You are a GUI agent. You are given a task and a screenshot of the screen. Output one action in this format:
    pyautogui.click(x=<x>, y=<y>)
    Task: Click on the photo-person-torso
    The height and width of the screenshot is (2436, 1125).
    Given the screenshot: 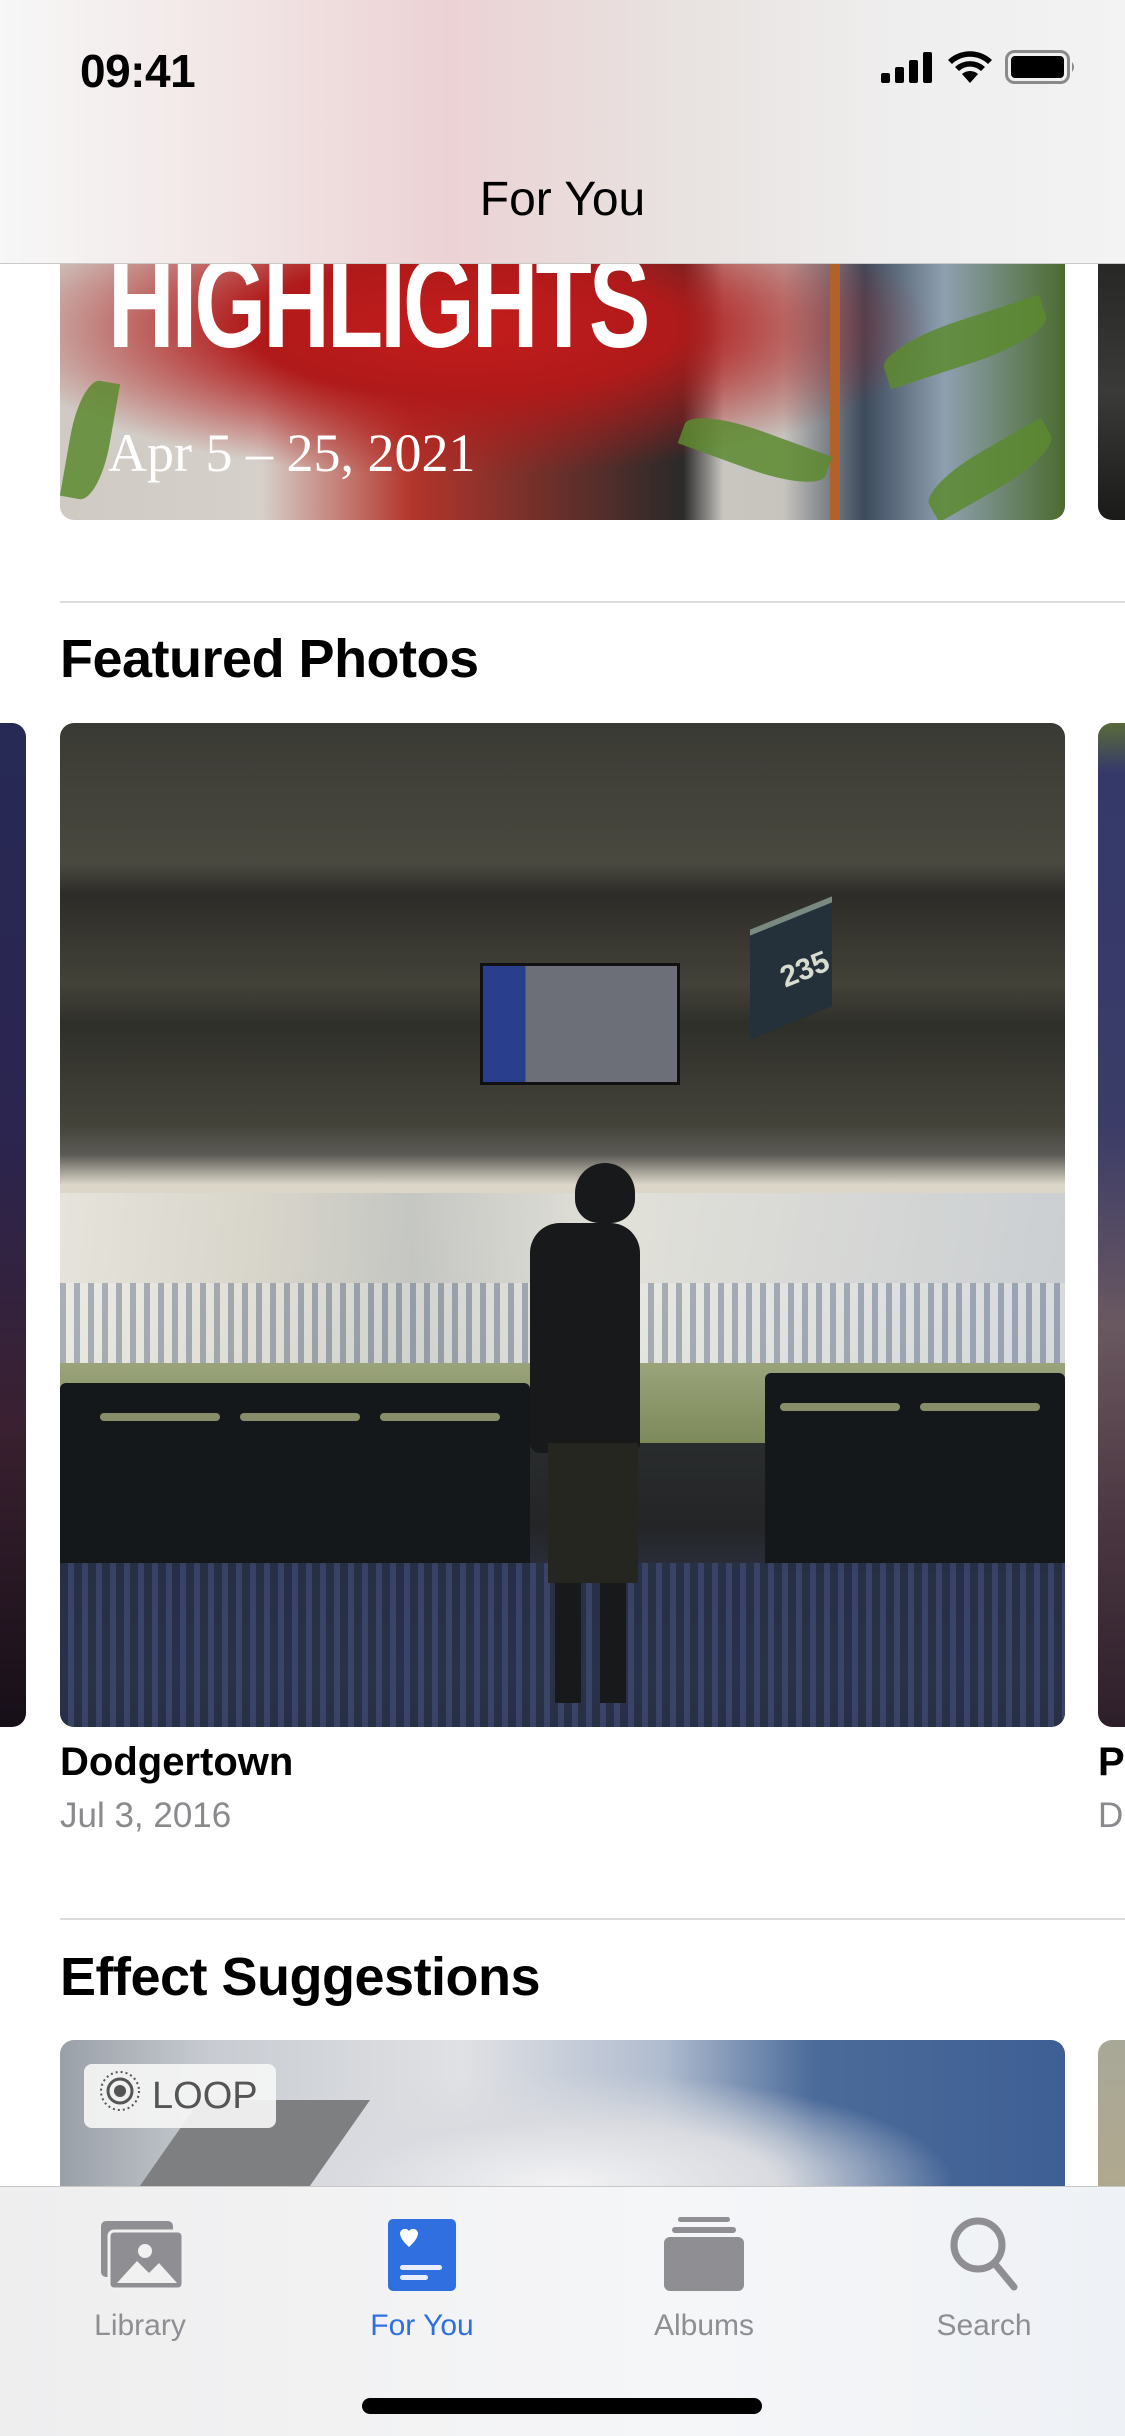 What is the action you would take?
    pyautogui.click(x=585, y=1338)
    